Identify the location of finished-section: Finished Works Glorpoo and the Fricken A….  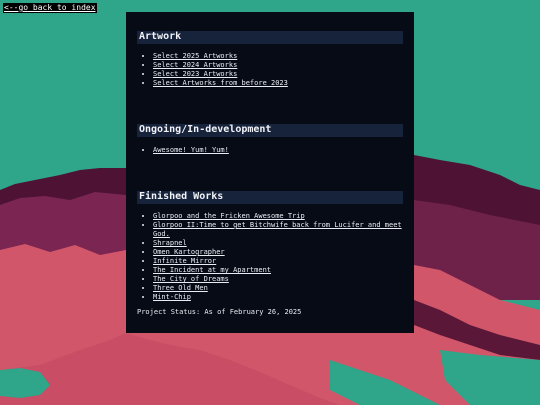
(270, 246).